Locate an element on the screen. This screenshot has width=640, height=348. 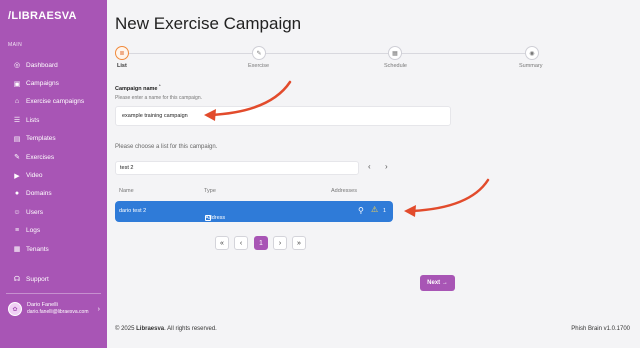
dashboard-icon: ◎ is located at coordinates (17, 66).